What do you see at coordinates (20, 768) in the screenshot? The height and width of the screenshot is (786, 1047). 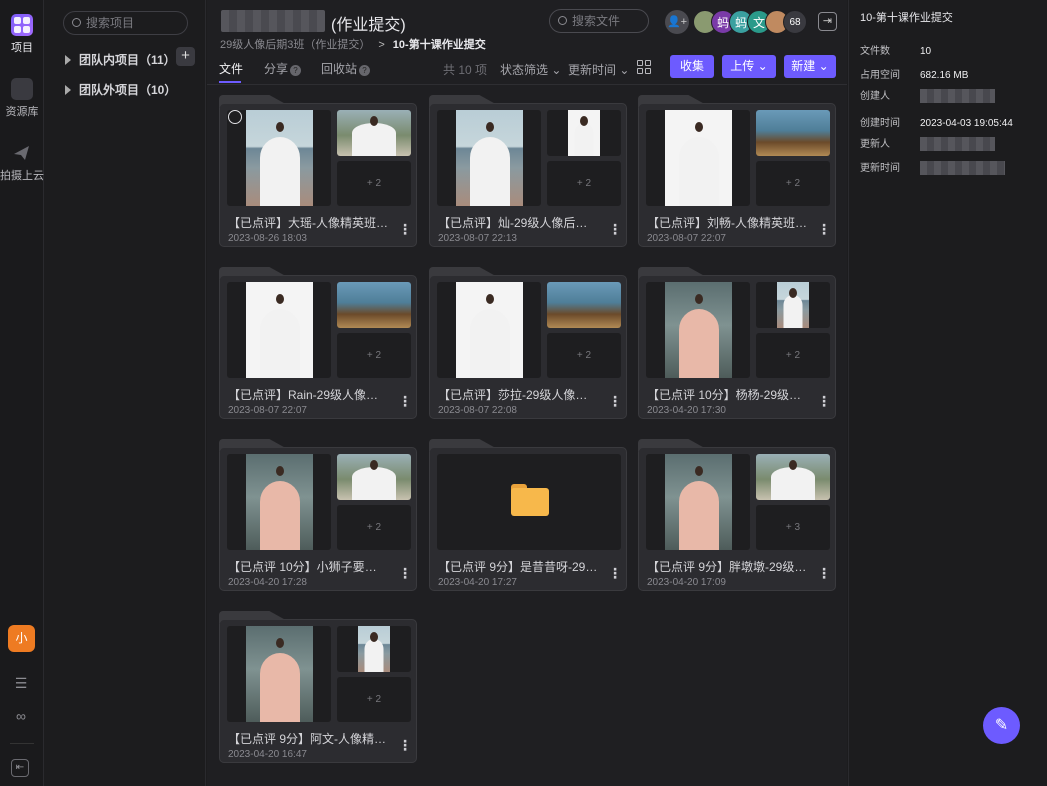 I see `collapse-sidebar-icon: ⇤` at bounding box center [20, 768].